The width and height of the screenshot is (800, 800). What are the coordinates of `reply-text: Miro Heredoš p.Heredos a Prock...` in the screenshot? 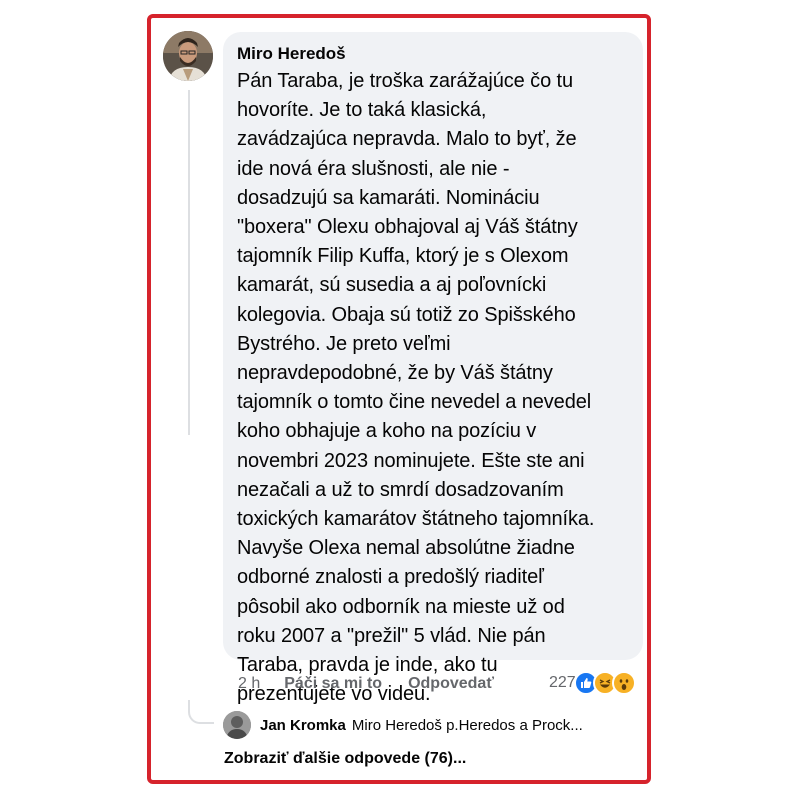 It's located at (467, 725).